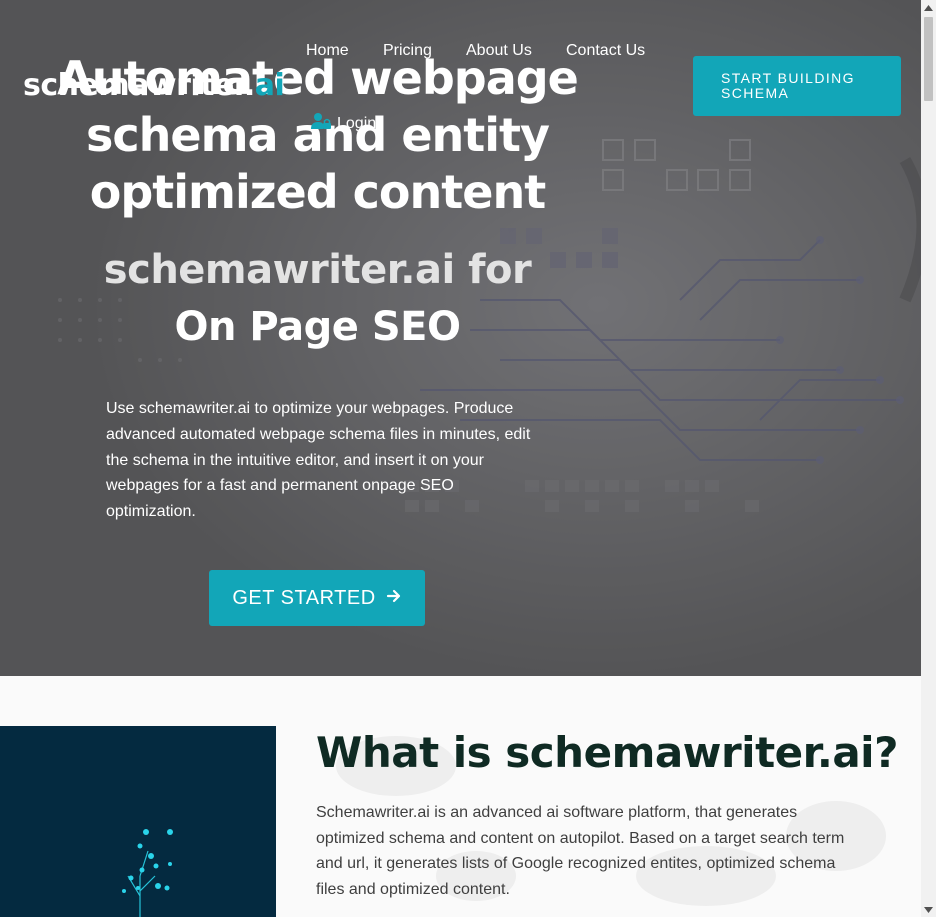  I want to click on subhead-line-2: On Page SEO, so click(317, 327).